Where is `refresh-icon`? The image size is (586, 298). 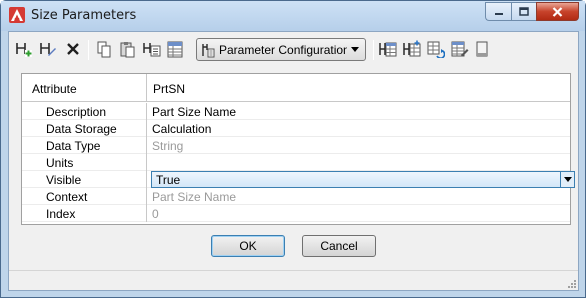
refresh-icon is located at coordinates (436, 49).